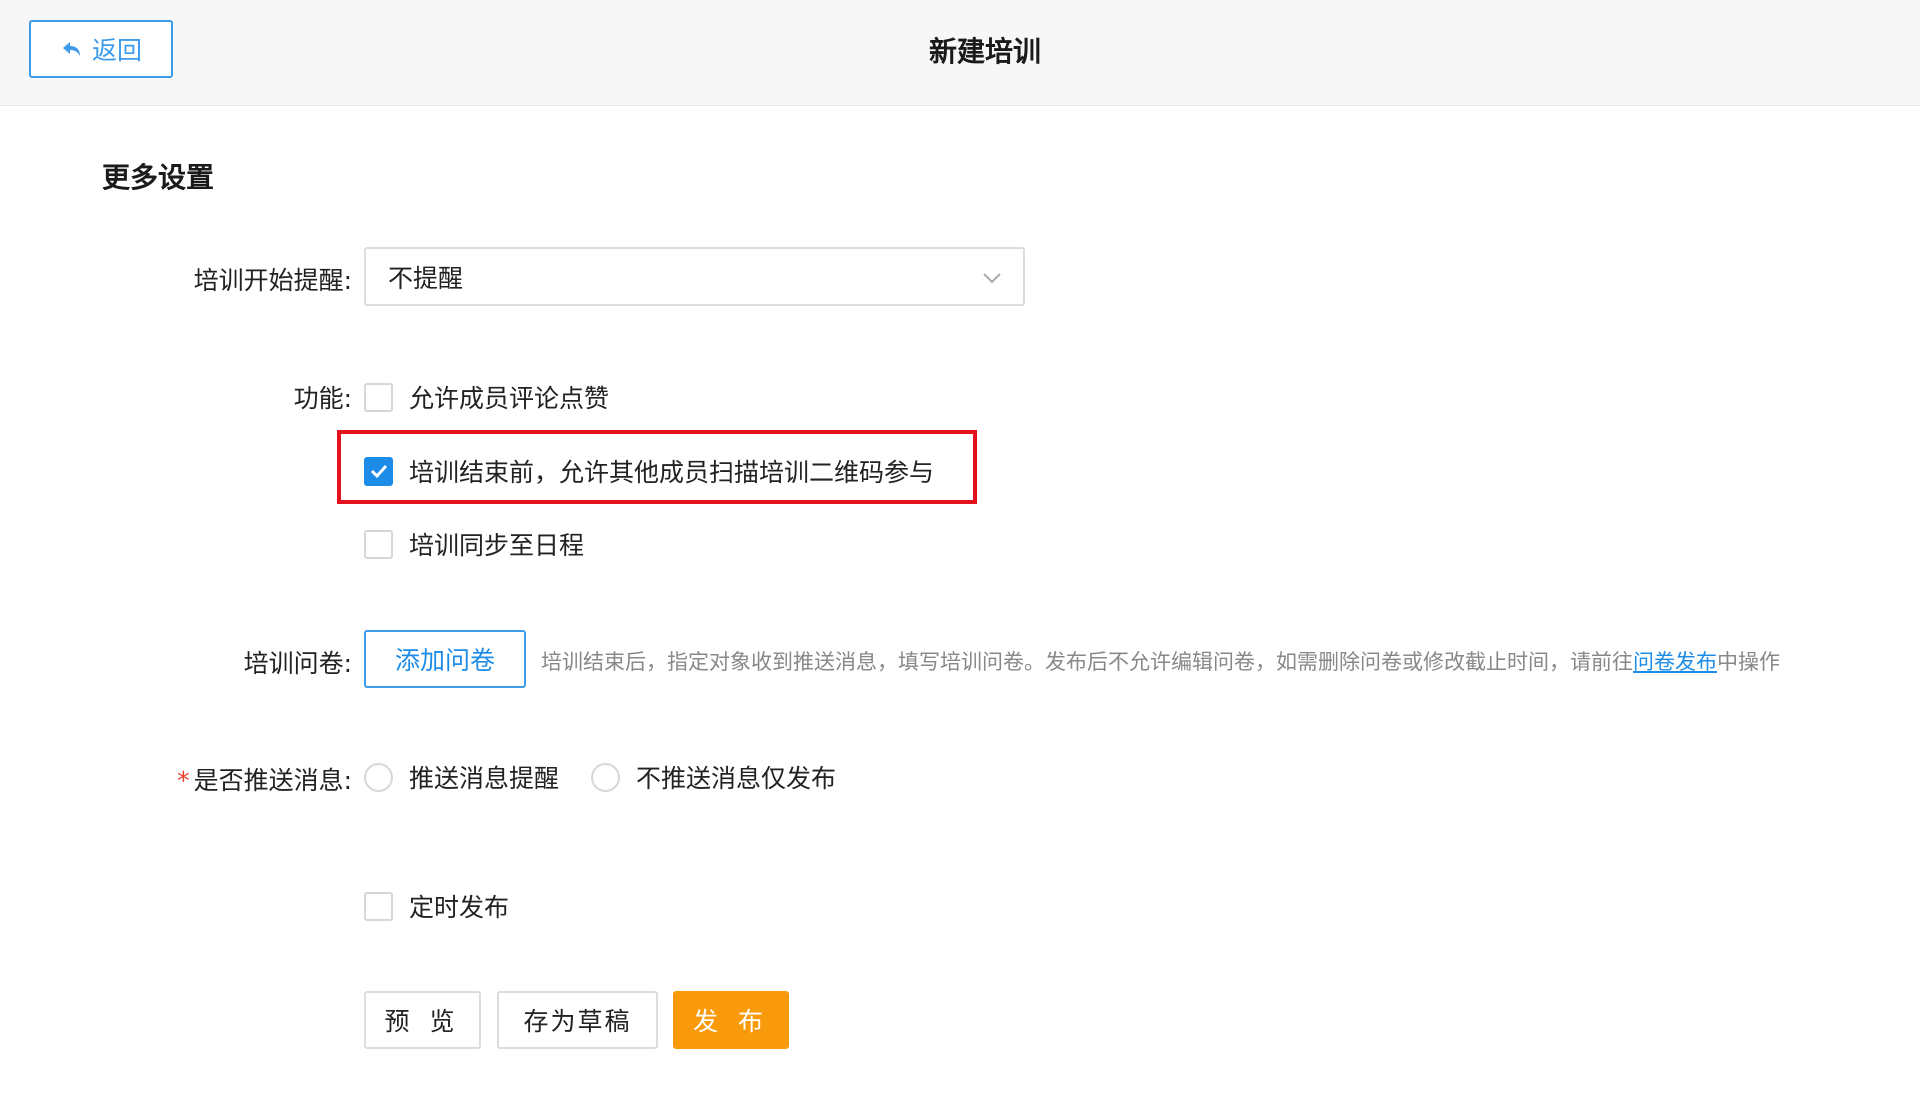 The width and height of the screenshot is (1920, 1102). I want to click on push-option-publish-only: 不推送消息仅发布, so click(713, 777).